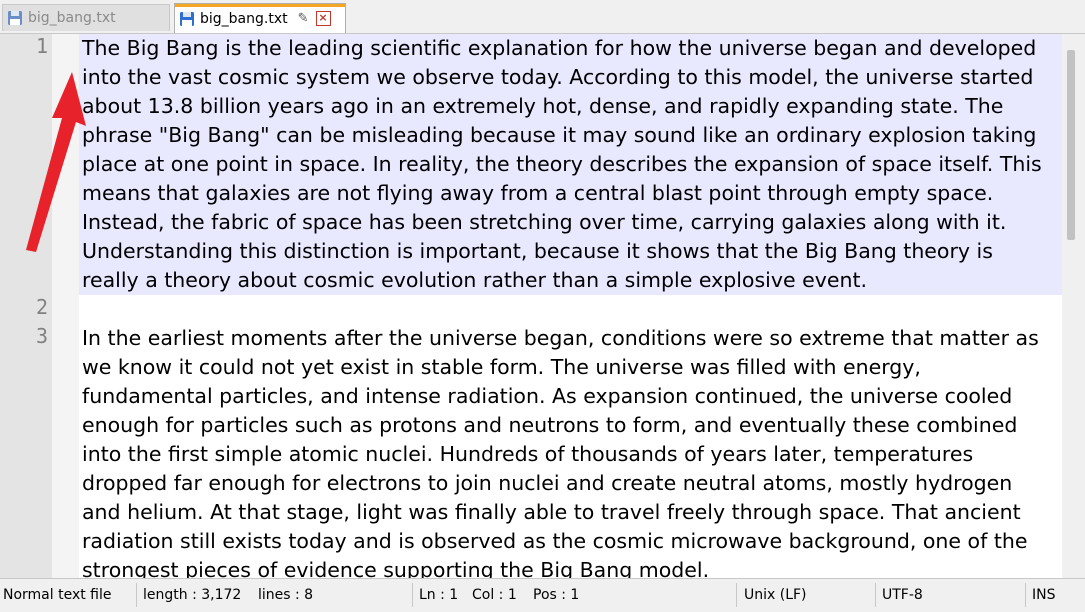 This screenshot has height=612, width=1085. What do you see at coordinates (439, 595) in the screenshot?
I see `status-ln: Ln : 1` at bounding box center [439, 595].